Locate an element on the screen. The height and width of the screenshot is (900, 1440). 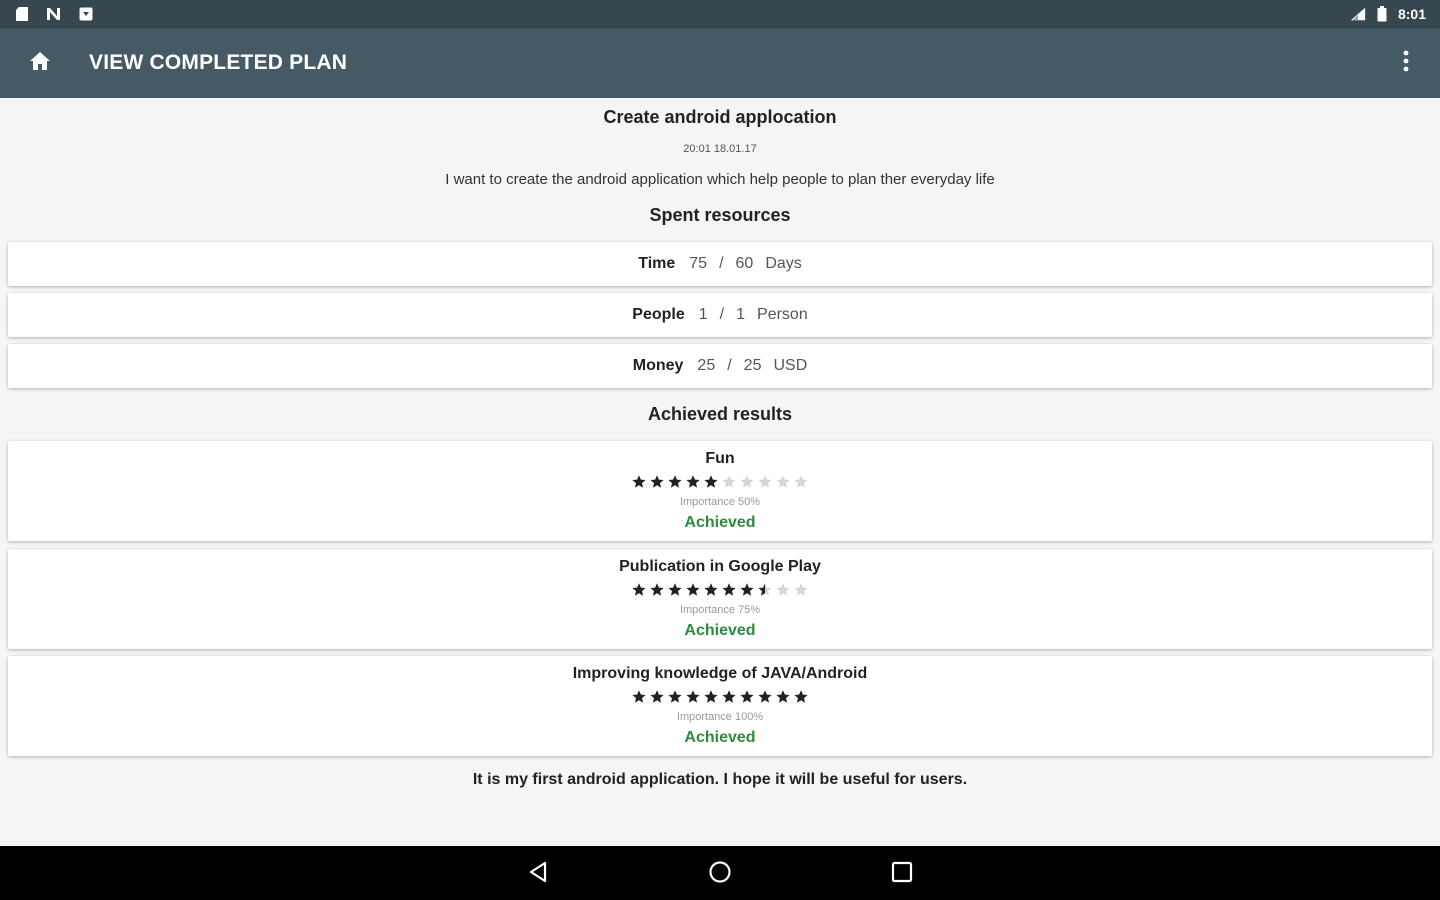
result-name: Improving knowledge of JAVA/Android is located at coordinates (720, 673).